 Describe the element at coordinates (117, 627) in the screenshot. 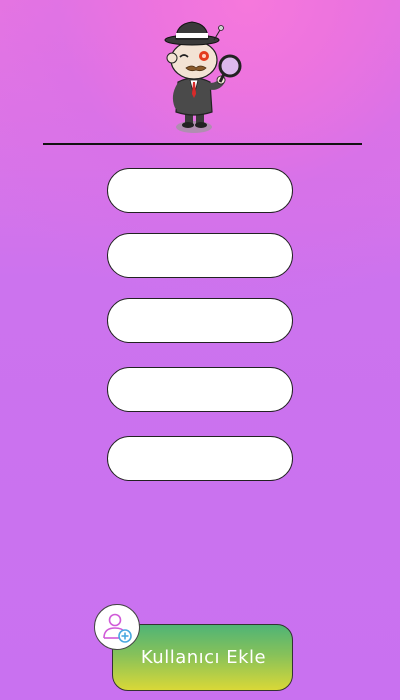

I see `add-user-icon` at that location.